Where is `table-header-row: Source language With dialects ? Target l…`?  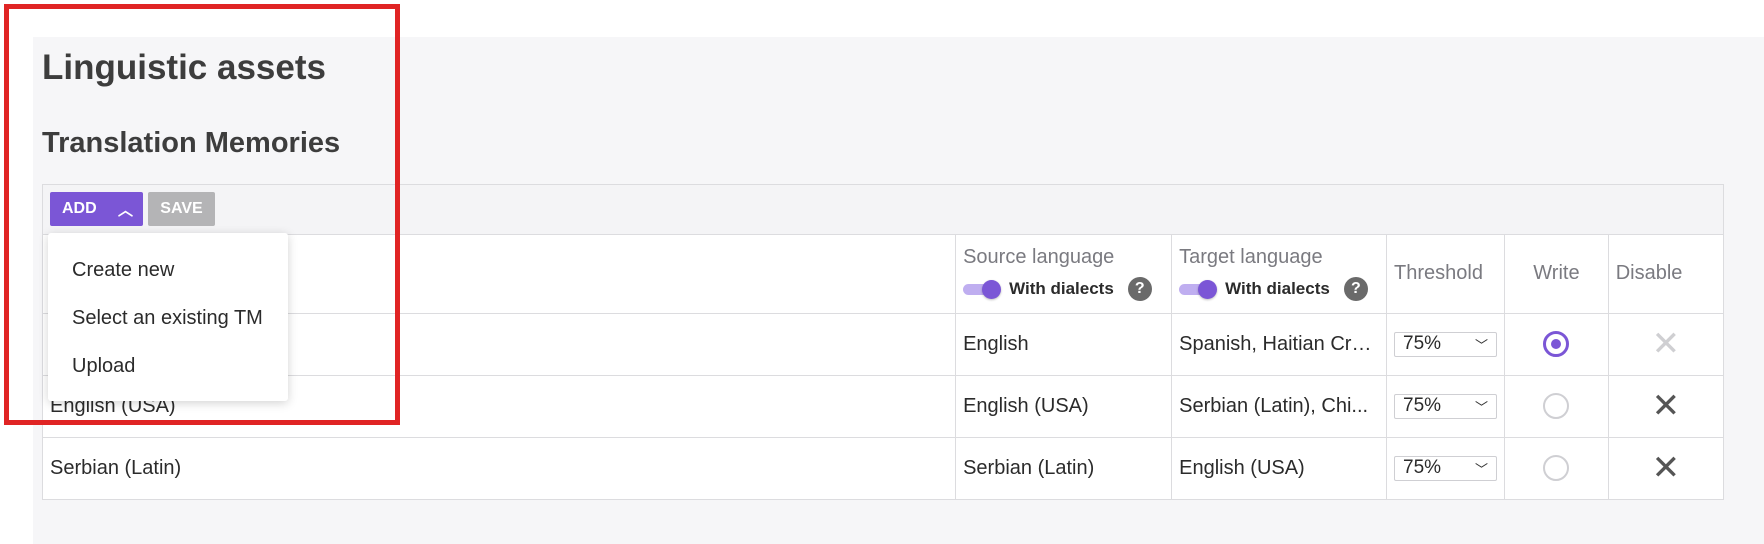 table-header-row: Source language With dialects ? Target l… is located at coordinates (883, 274).